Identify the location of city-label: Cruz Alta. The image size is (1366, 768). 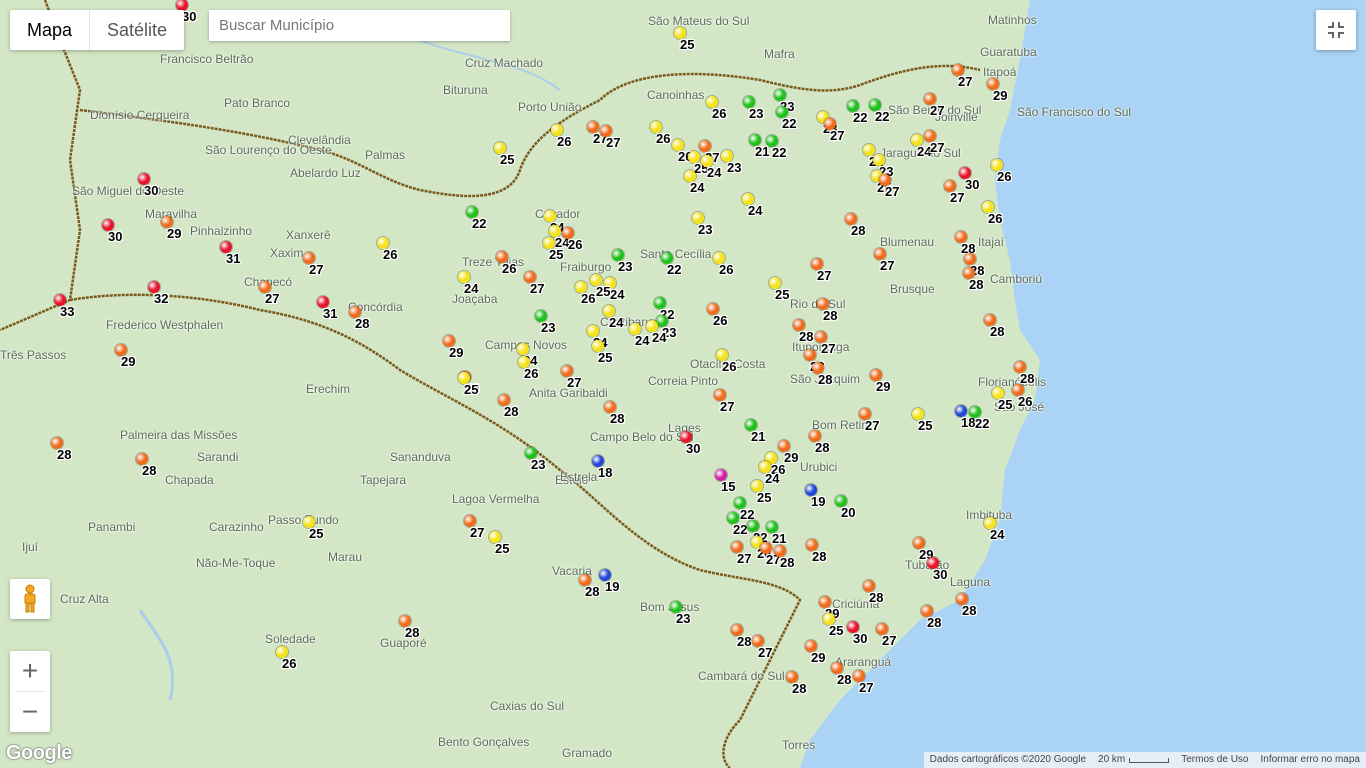
(84, 599).